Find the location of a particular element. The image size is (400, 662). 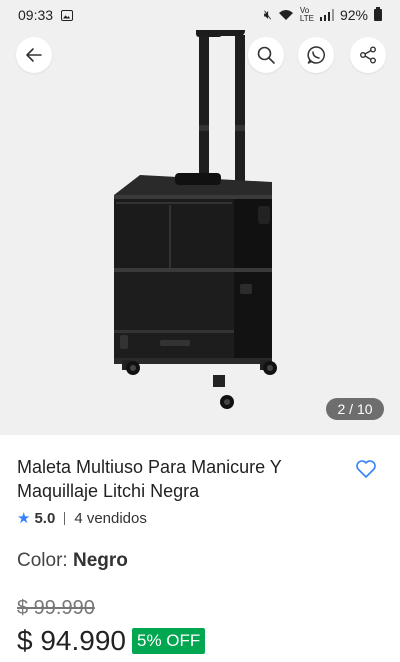

current-price: $ 94.990 is located at coordinates (71, 640).